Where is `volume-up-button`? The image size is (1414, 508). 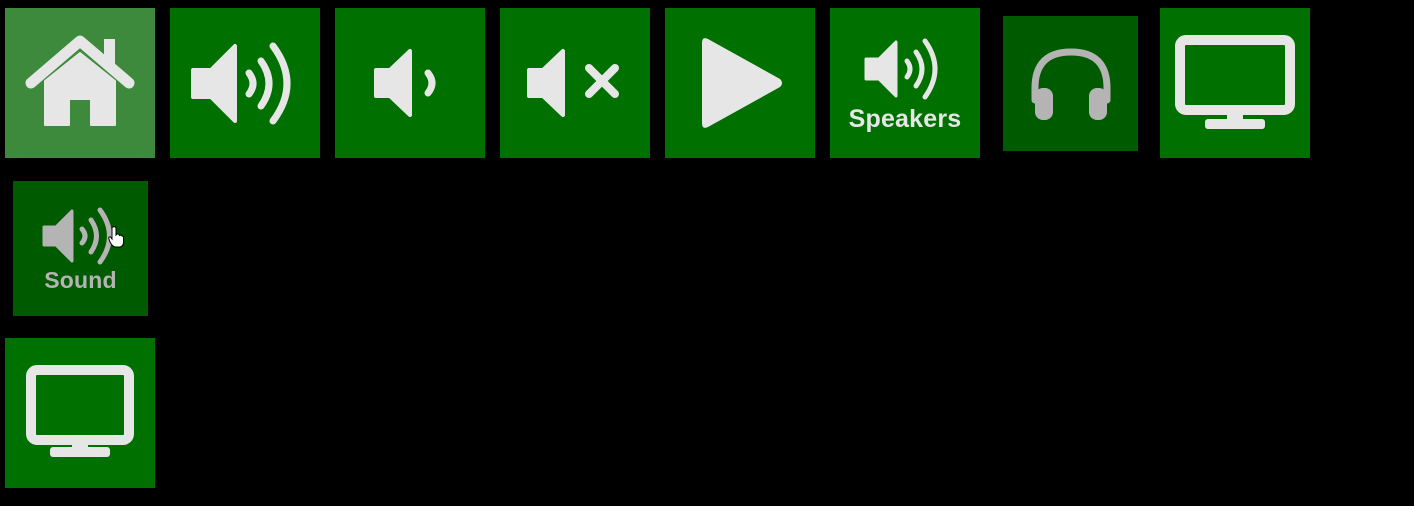
volume-up-button is located at coordinates (245, 83).